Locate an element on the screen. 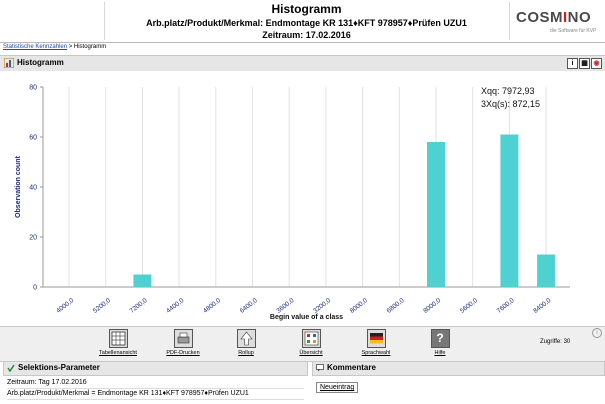 This screenshot has width=605, height=404. export-icon: ▦ is located at coordinates (584, 63).